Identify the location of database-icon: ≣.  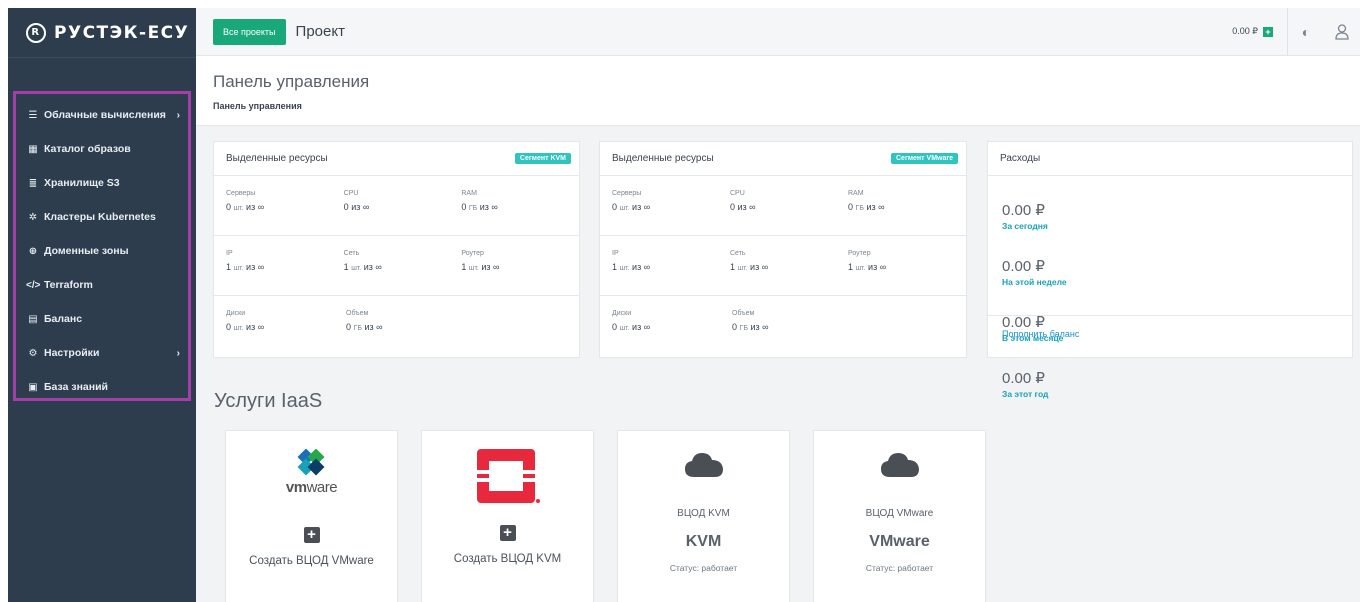
(33, 183).